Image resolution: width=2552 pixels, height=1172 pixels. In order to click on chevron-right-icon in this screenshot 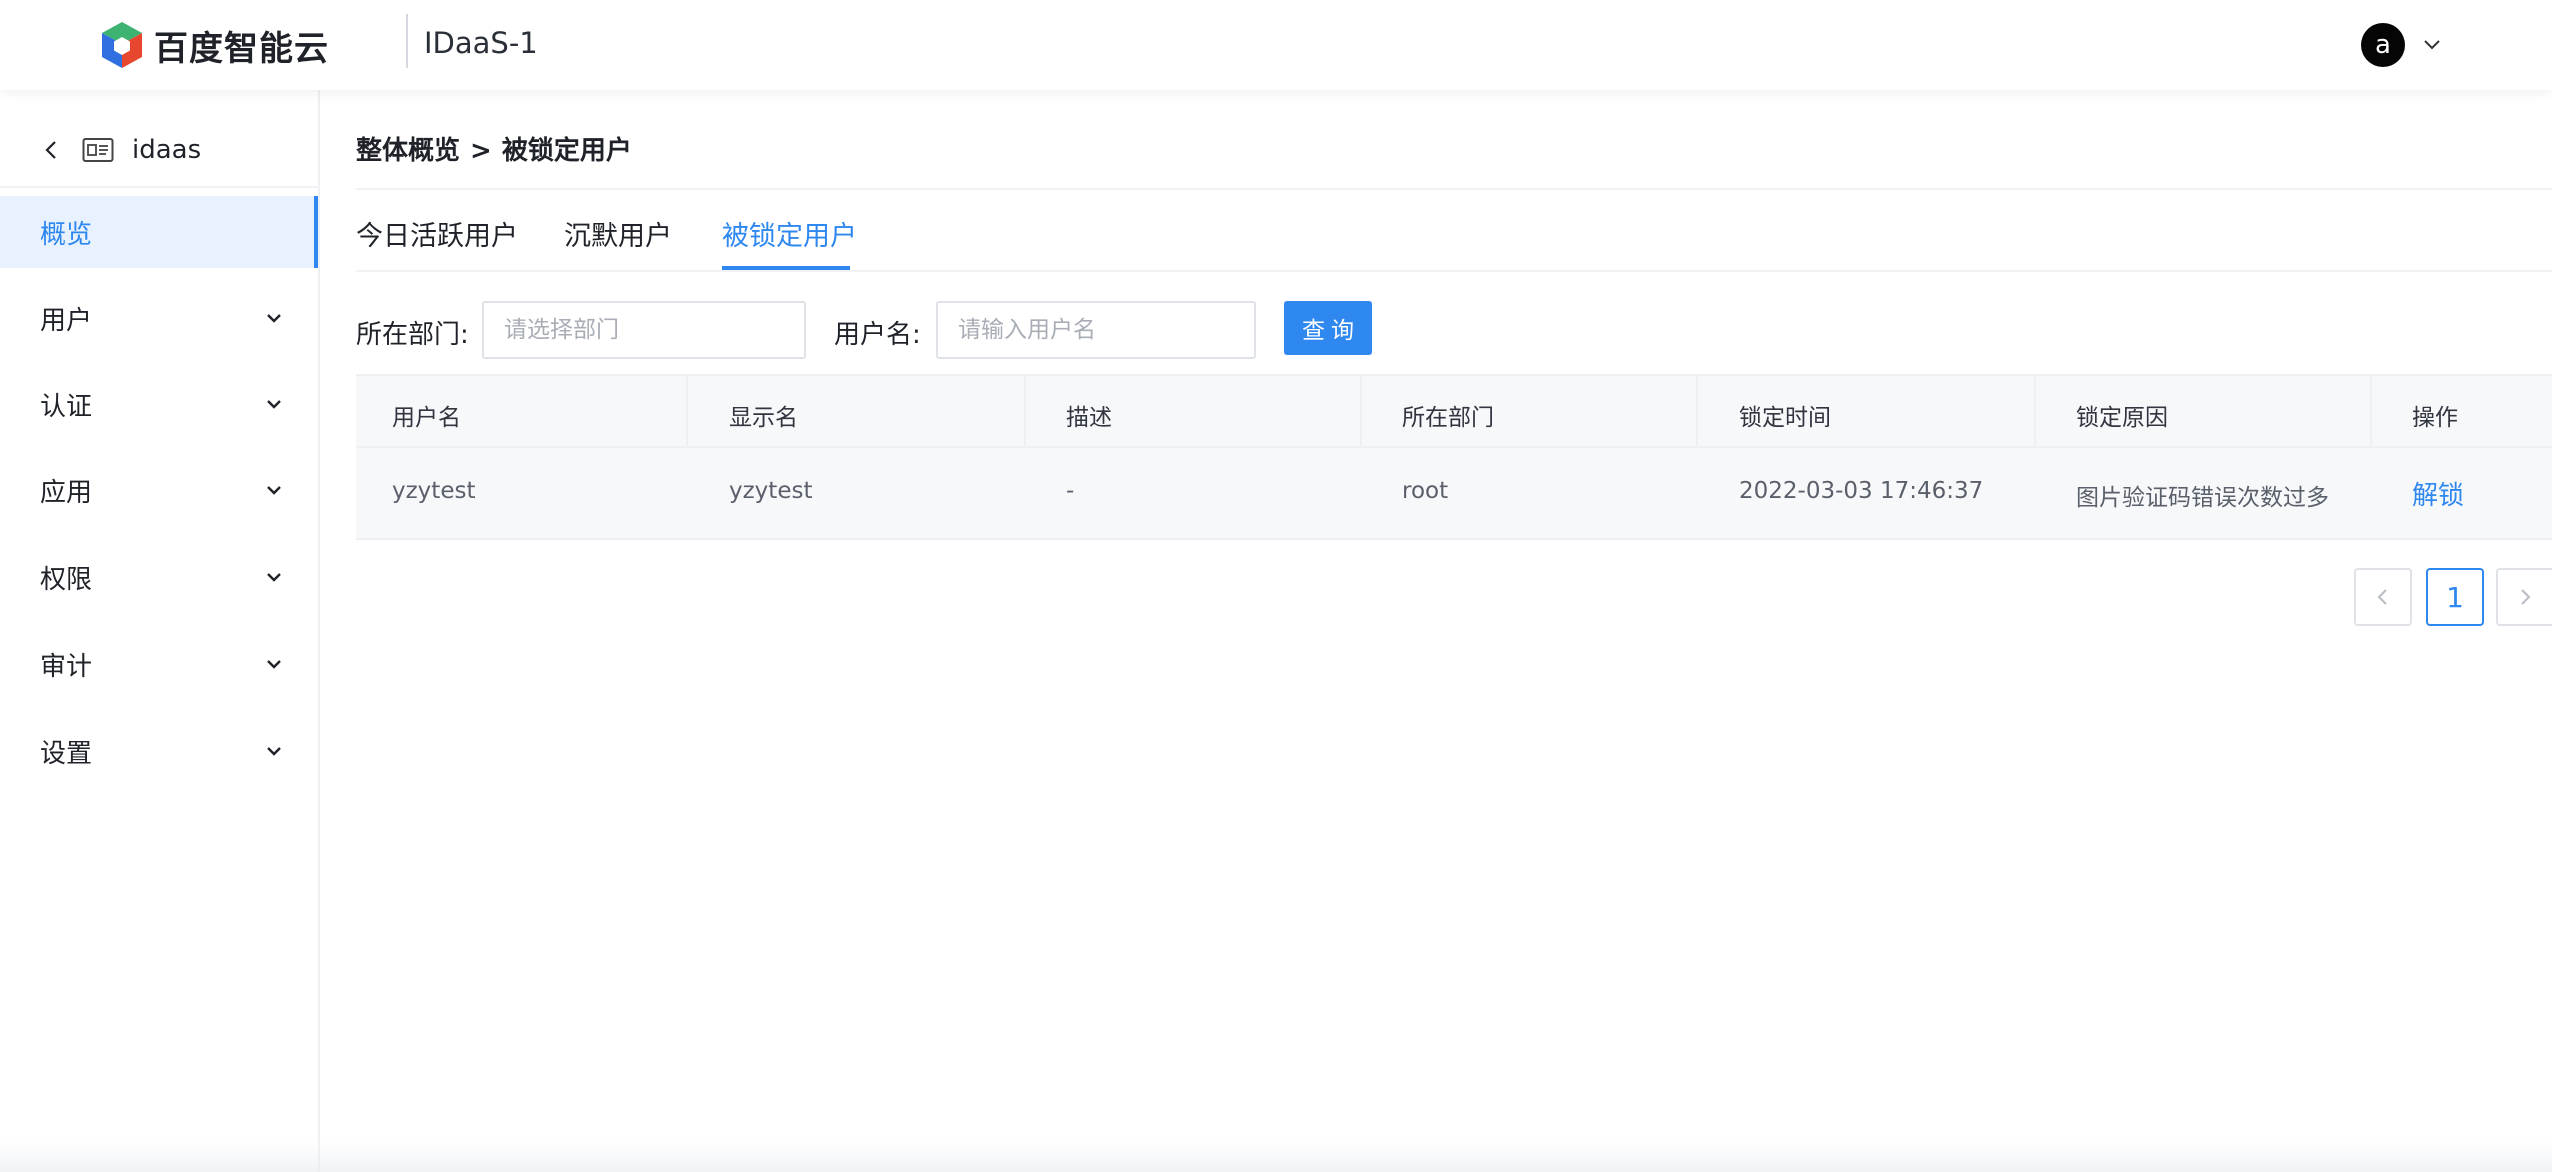, I will do `click(2526, 597)`.